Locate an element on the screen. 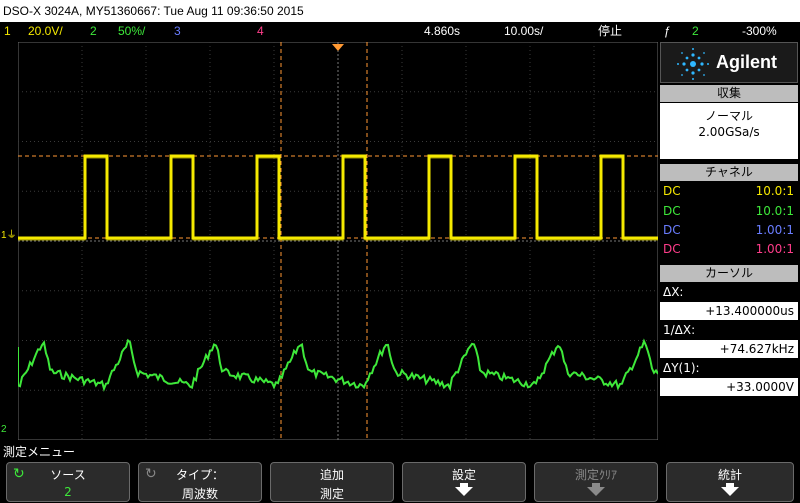  cursor-header: カーソル is located at coordinates (729, 273).